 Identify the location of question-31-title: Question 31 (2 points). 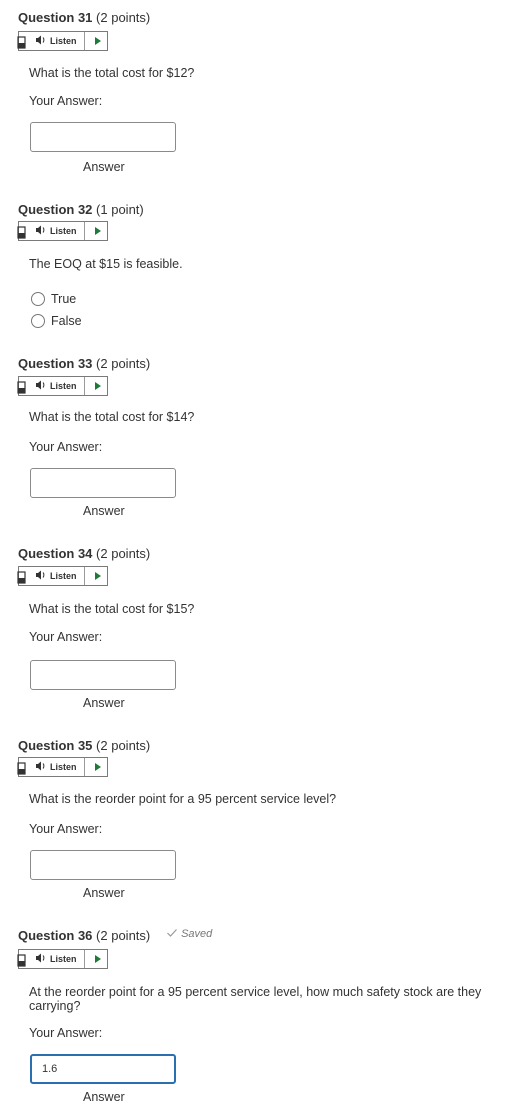
(84, 17).